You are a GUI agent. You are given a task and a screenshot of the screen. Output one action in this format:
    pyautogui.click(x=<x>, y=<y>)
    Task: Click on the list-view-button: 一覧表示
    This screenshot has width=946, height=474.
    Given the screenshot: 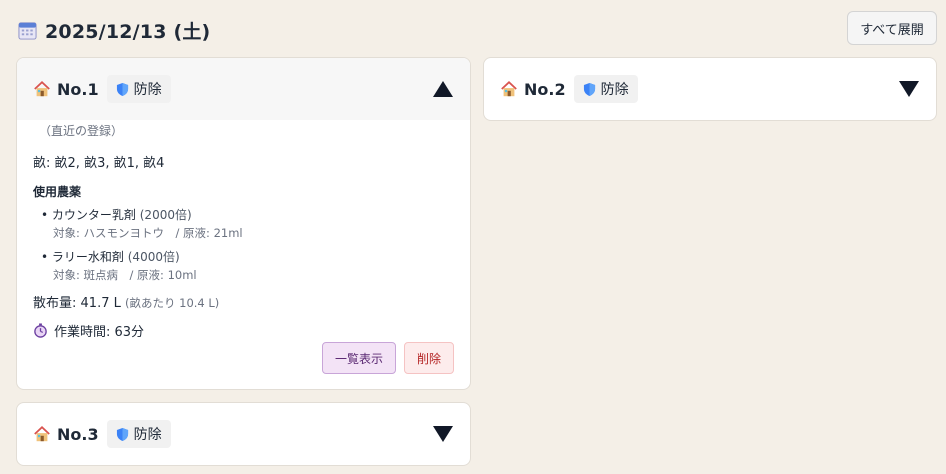 What is the action you would take?
    pyautogui.click(x=359, y=358)
    